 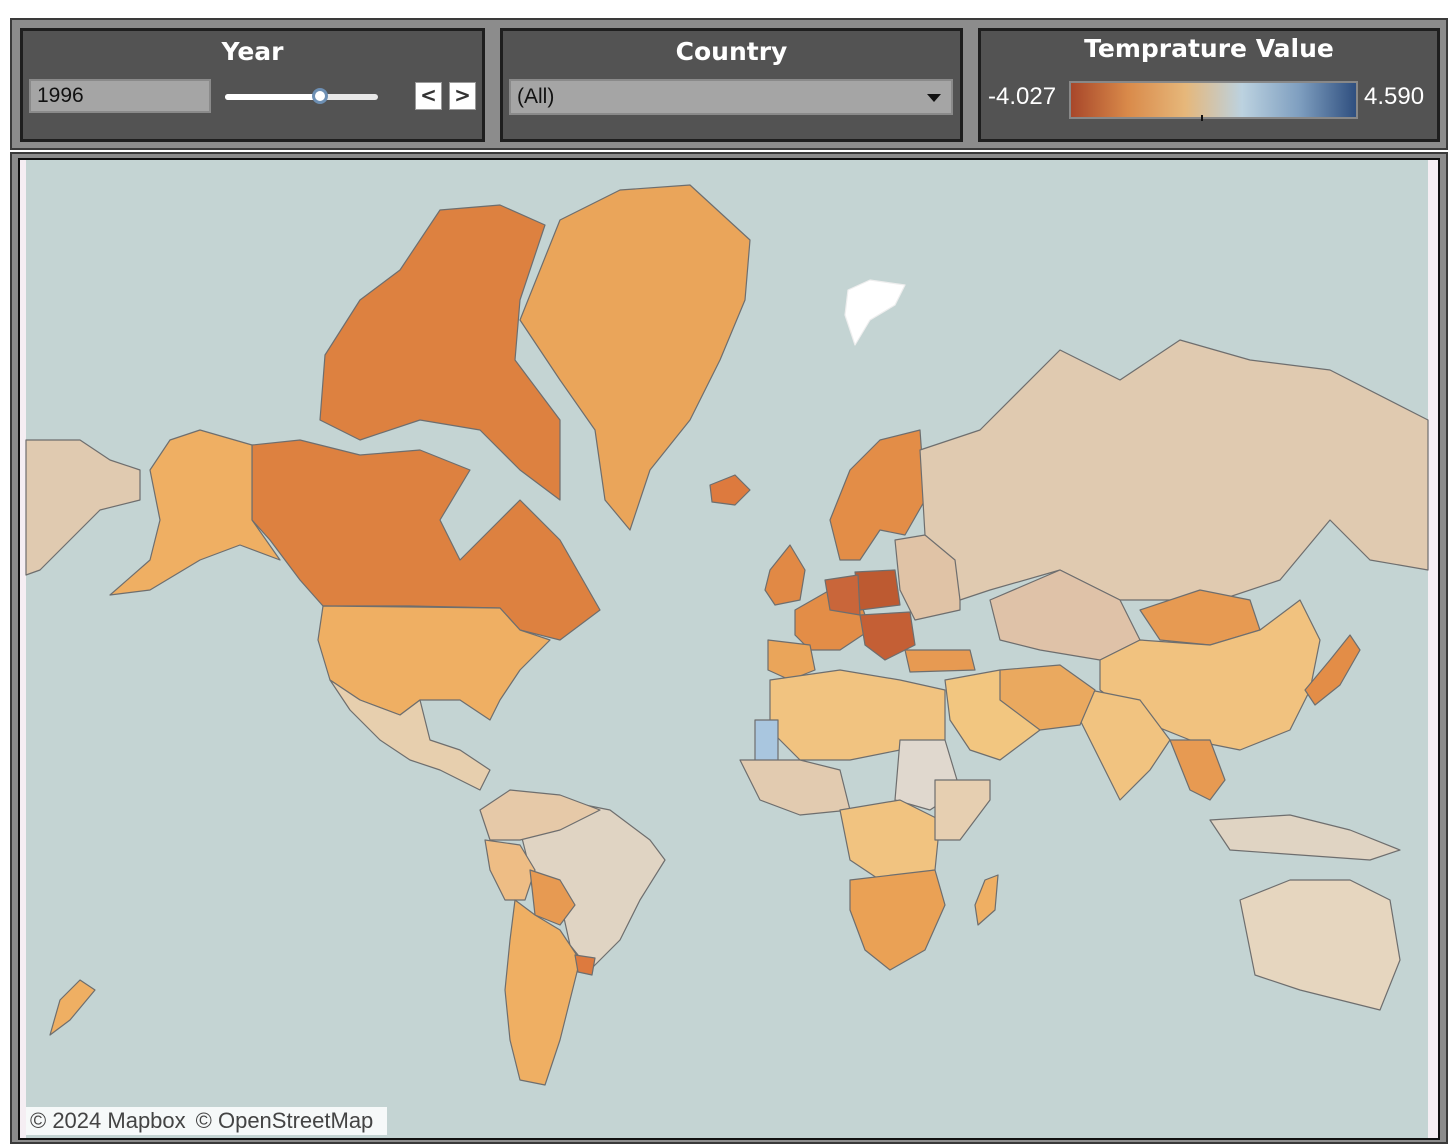 I want to click on openstreetmap-attribution: © OpenStreetMap, so click(x=285, y=1120).